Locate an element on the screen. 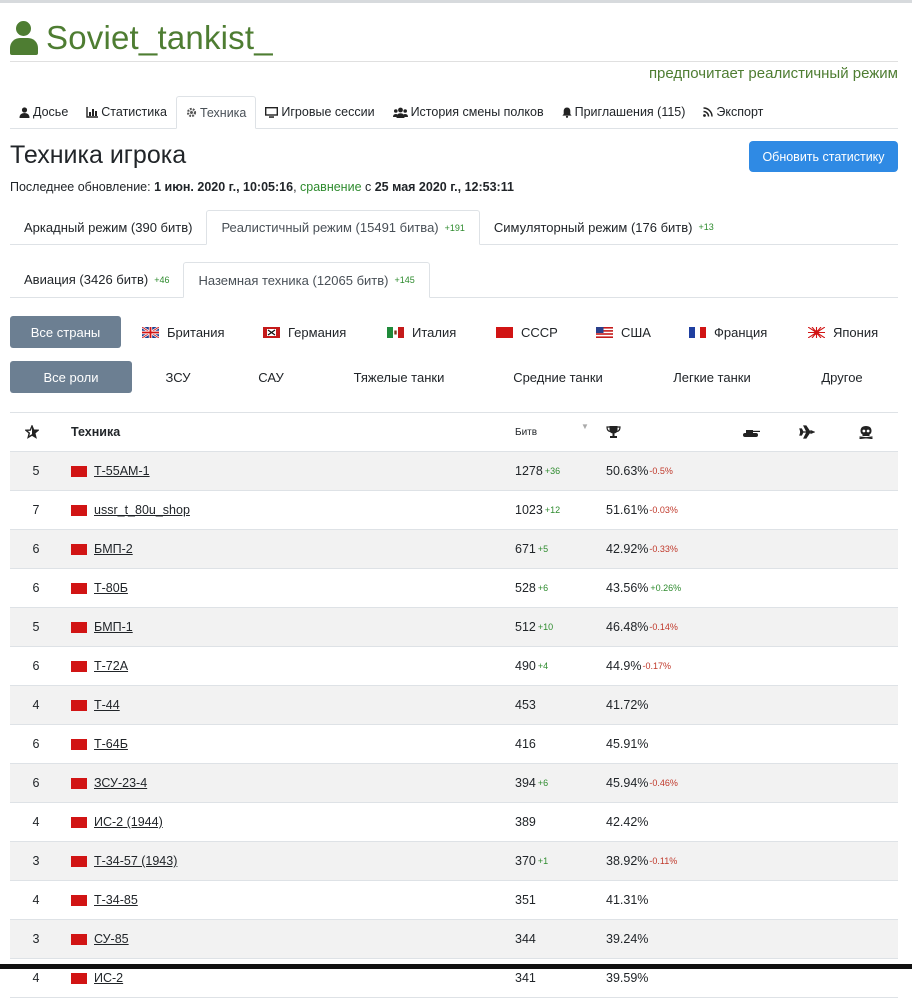 Image resolution: width=912 pixels, height=998 pixels. tab-vehicles: Техника is located at coordinates (216, 112).